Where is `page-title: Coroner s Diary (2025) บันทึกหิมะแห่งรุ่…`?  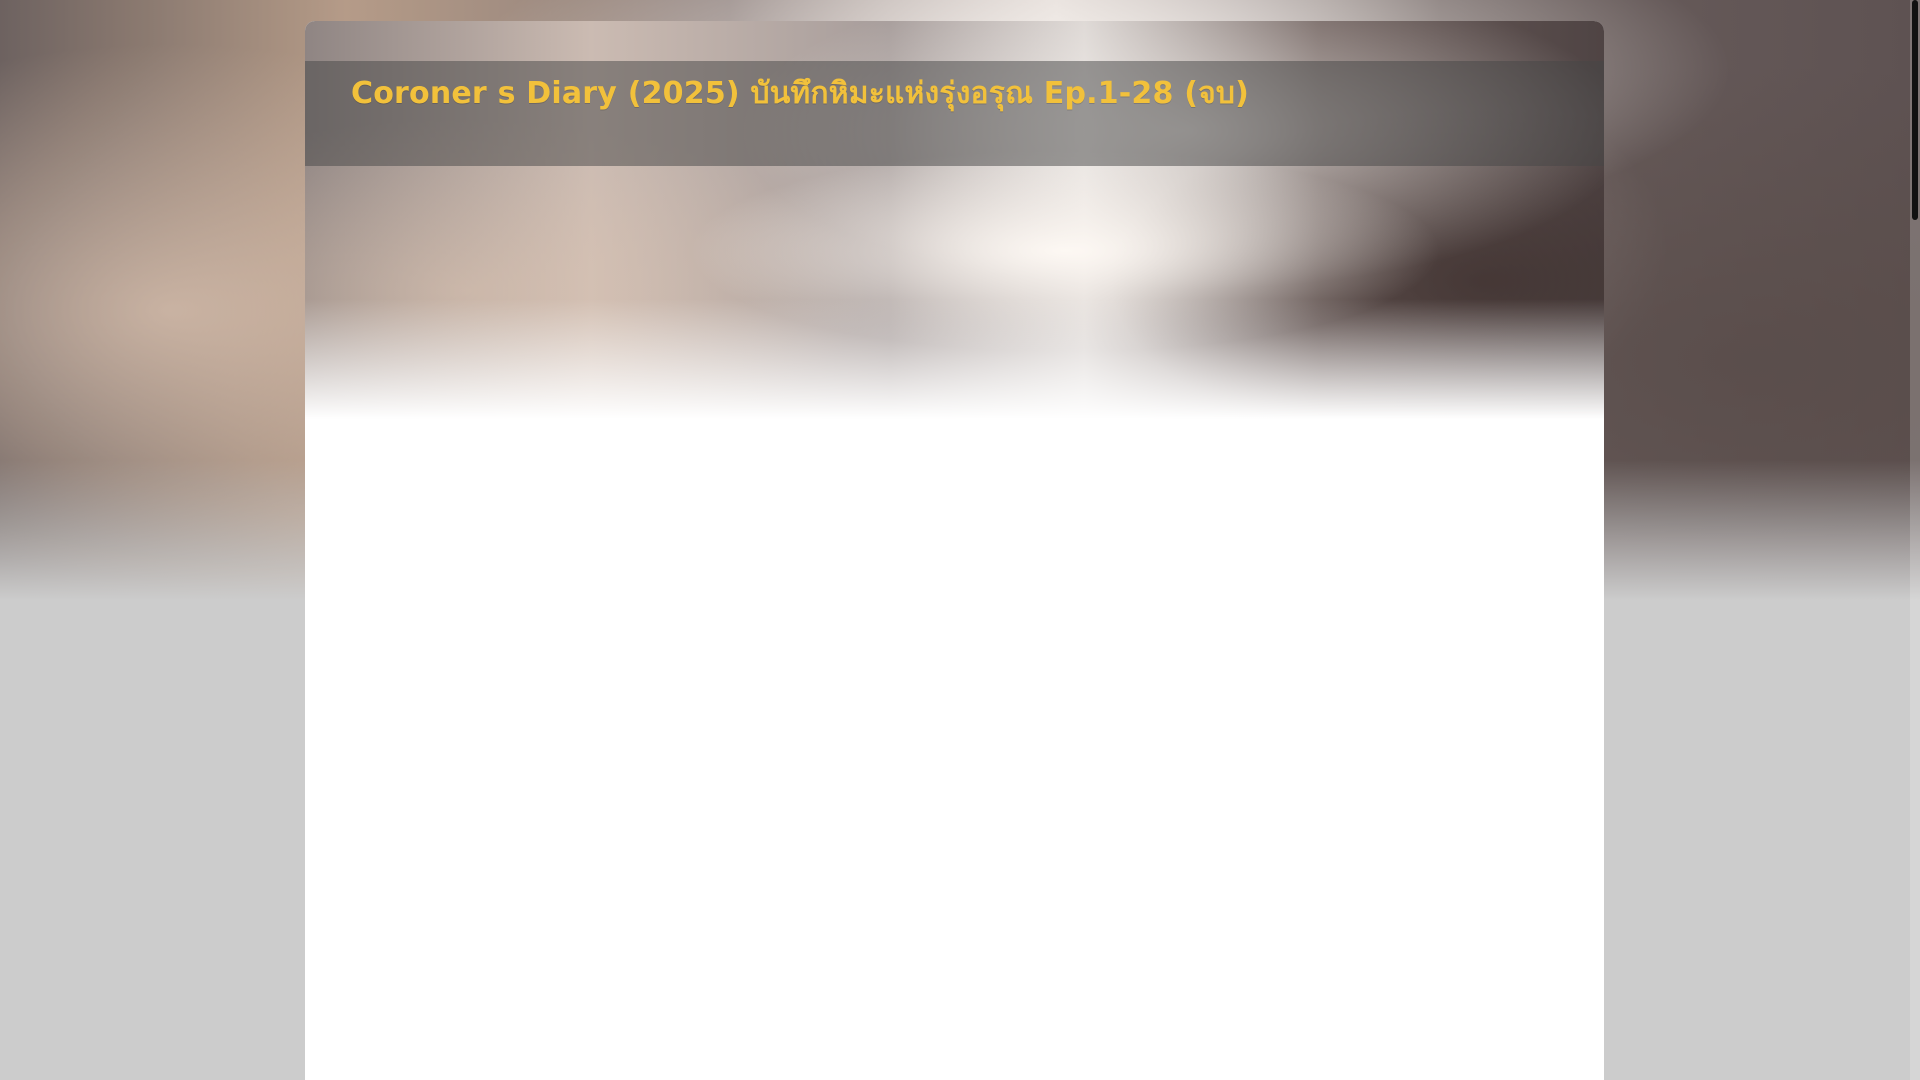
page-title: Coroner s Diary (2025) บันทึกหิมะแห่งรุ่… is located at coordinates (800, 93).